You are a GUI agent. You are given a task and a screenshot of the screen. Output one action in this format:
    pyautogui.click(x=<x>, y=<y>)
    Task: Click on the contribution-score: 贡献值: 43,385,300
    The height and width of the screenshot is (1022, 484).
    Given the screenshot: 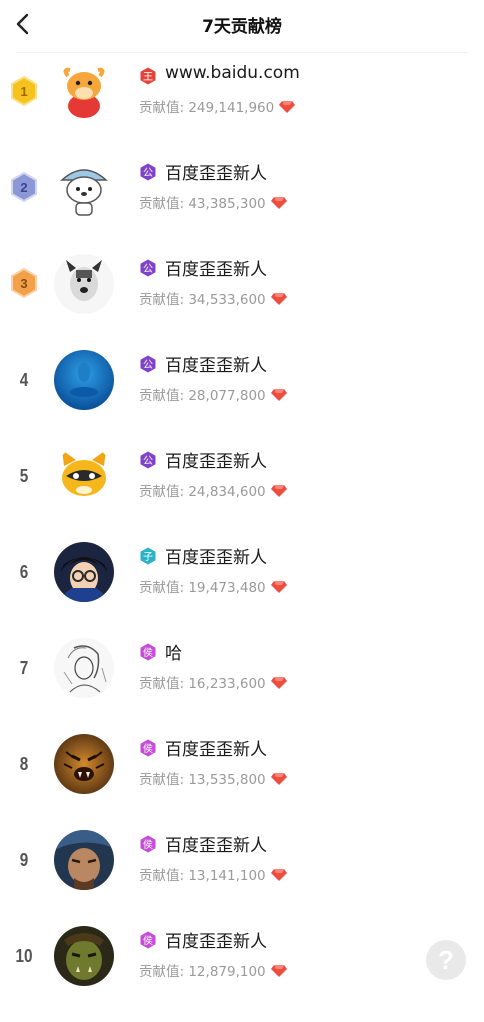 What is the action you would take?
    pyautogui.click(x=213, y=202)
    